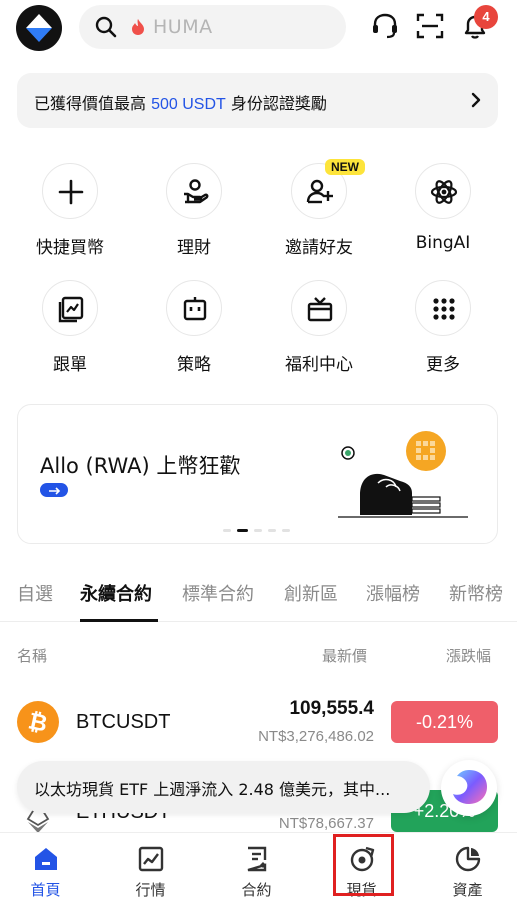 The image size is (517, 897). Describe the element at coordinates (194, 365) in the screenshot. I see `quick-action-label: 策略` at that location.